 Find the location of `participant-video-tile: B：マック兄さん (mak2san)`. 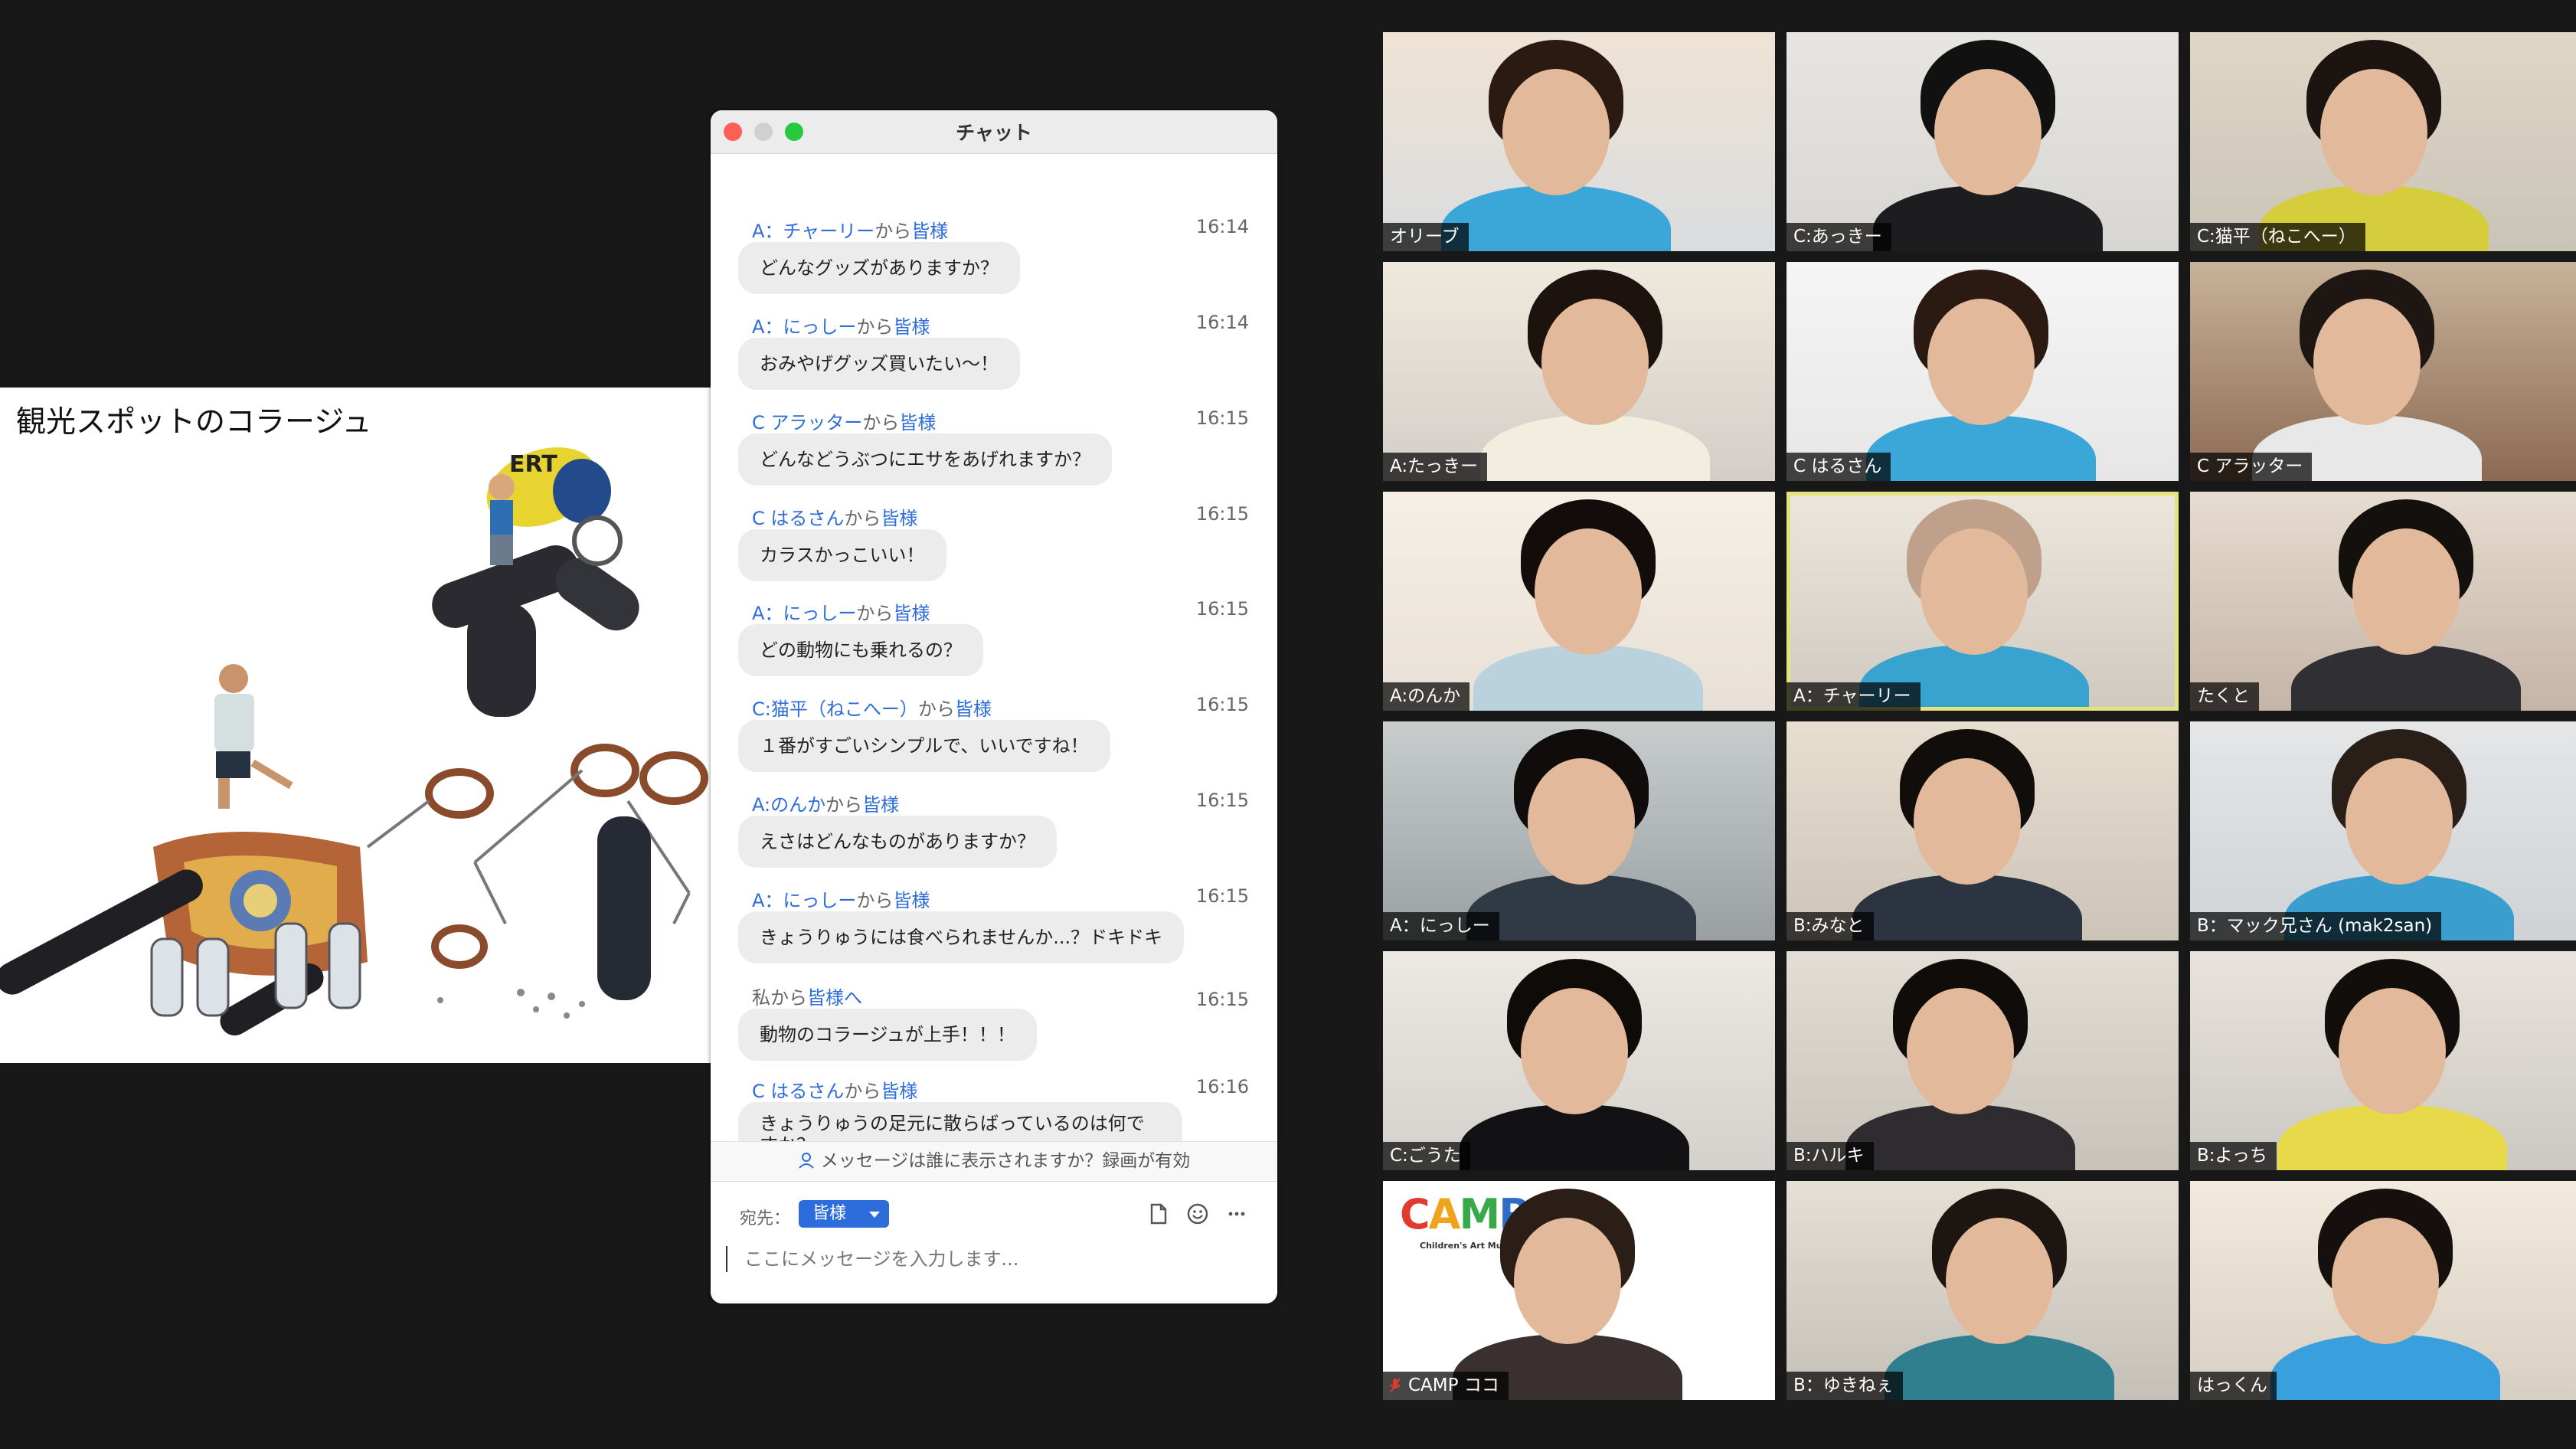

participant-video-tile: B：マック兄さん (mak2san) is located at coordinates (2383, 830).